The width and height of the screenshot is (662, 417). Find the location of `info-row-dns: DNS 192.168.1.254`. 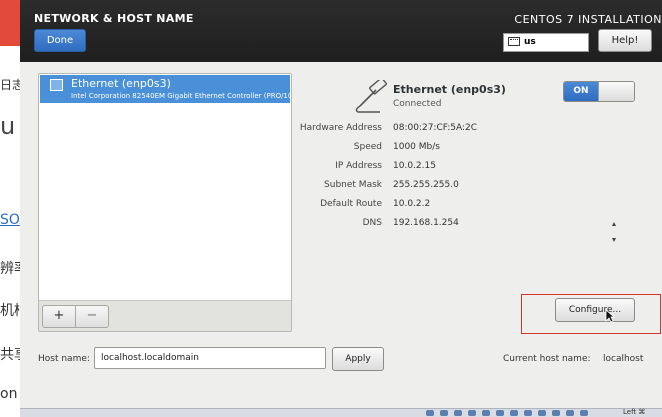

info-row-dns: DNS 192.168.1.254 is located at coordinates (449, 225).